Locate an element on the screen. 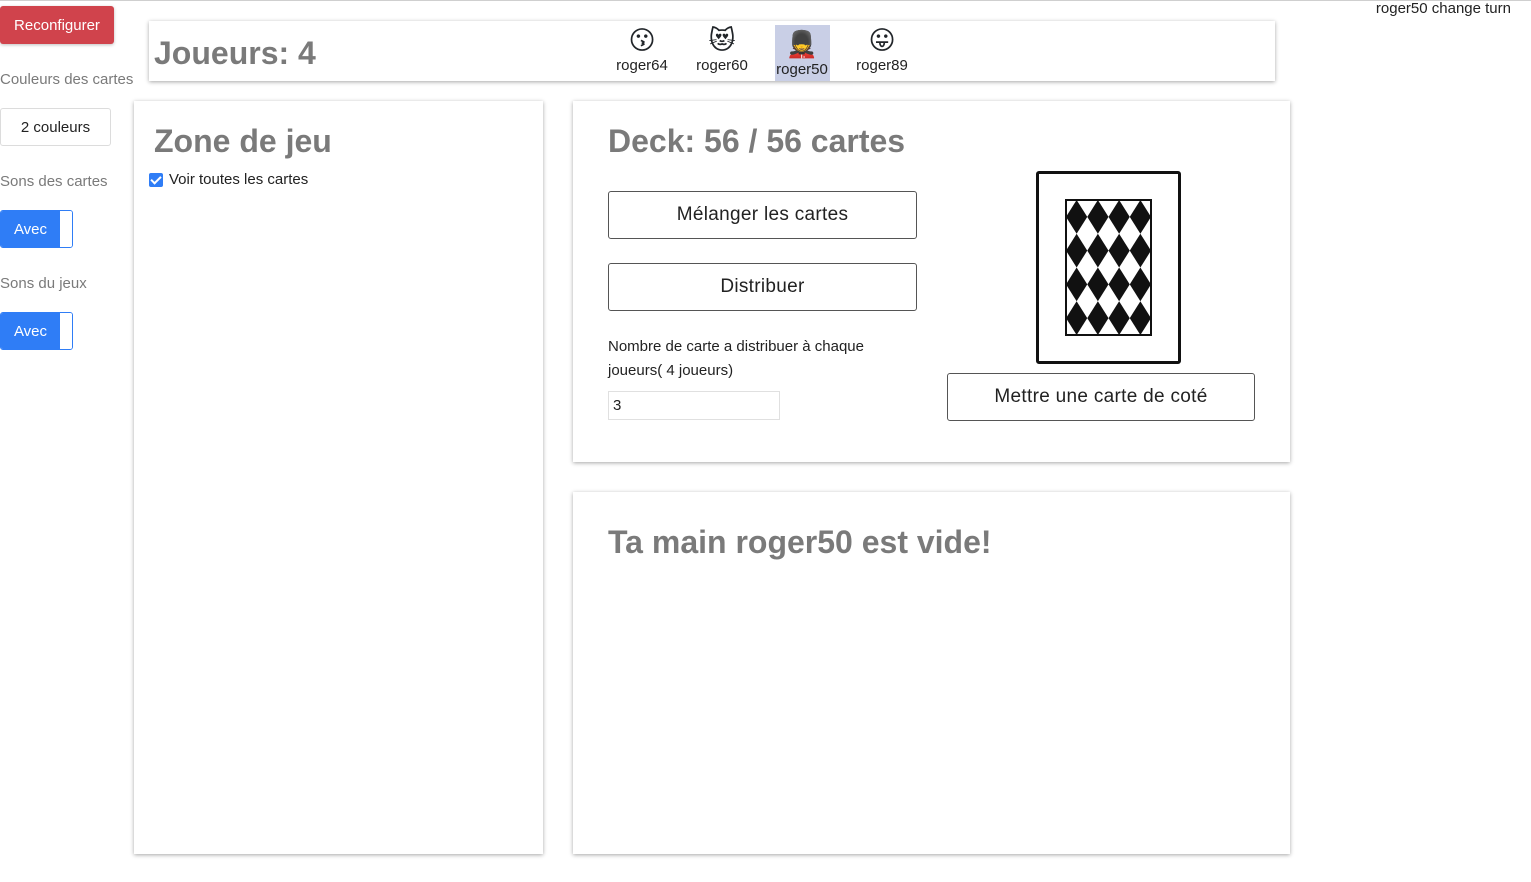 Image resolution: width=1531 pixels, height=882 pixels. card-sounds-toggle: Avec is located at coordinates (36, 229).